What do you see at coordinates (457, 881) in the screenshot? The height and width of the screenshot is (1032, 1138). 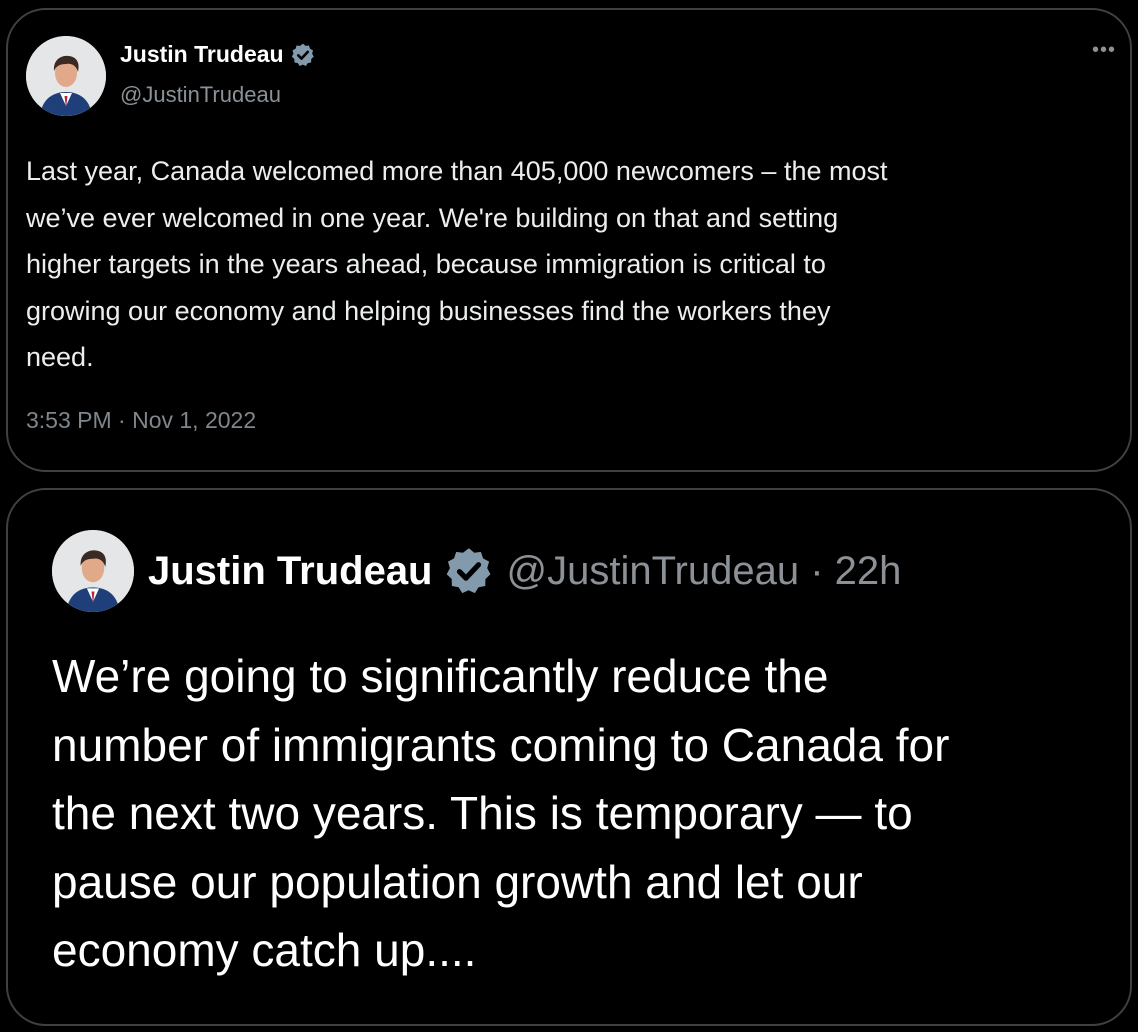 I see `tweet-text-line: pause our population growth and let our` at bounding box center [457, 881].